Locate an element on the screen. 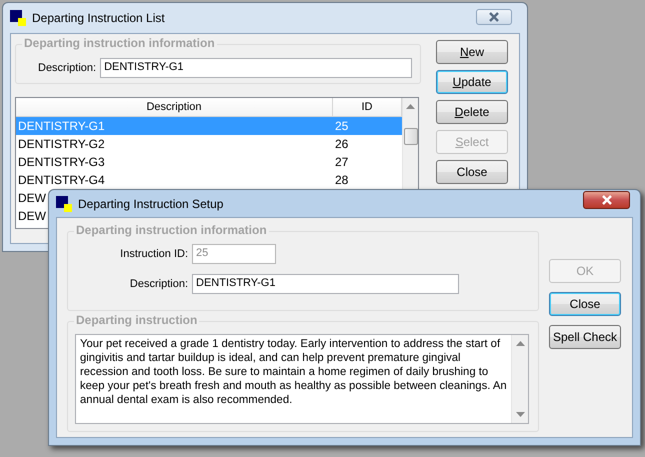 The width and height of the screenshot is (645, 457). dialog-button: New is located at coordinates (472, 52).